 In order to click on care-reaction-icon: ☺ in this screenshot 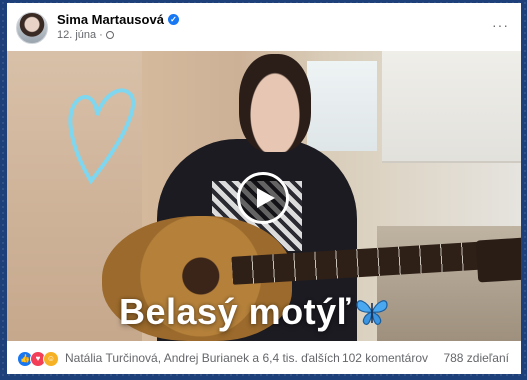, I will do `click(51, 359)`.